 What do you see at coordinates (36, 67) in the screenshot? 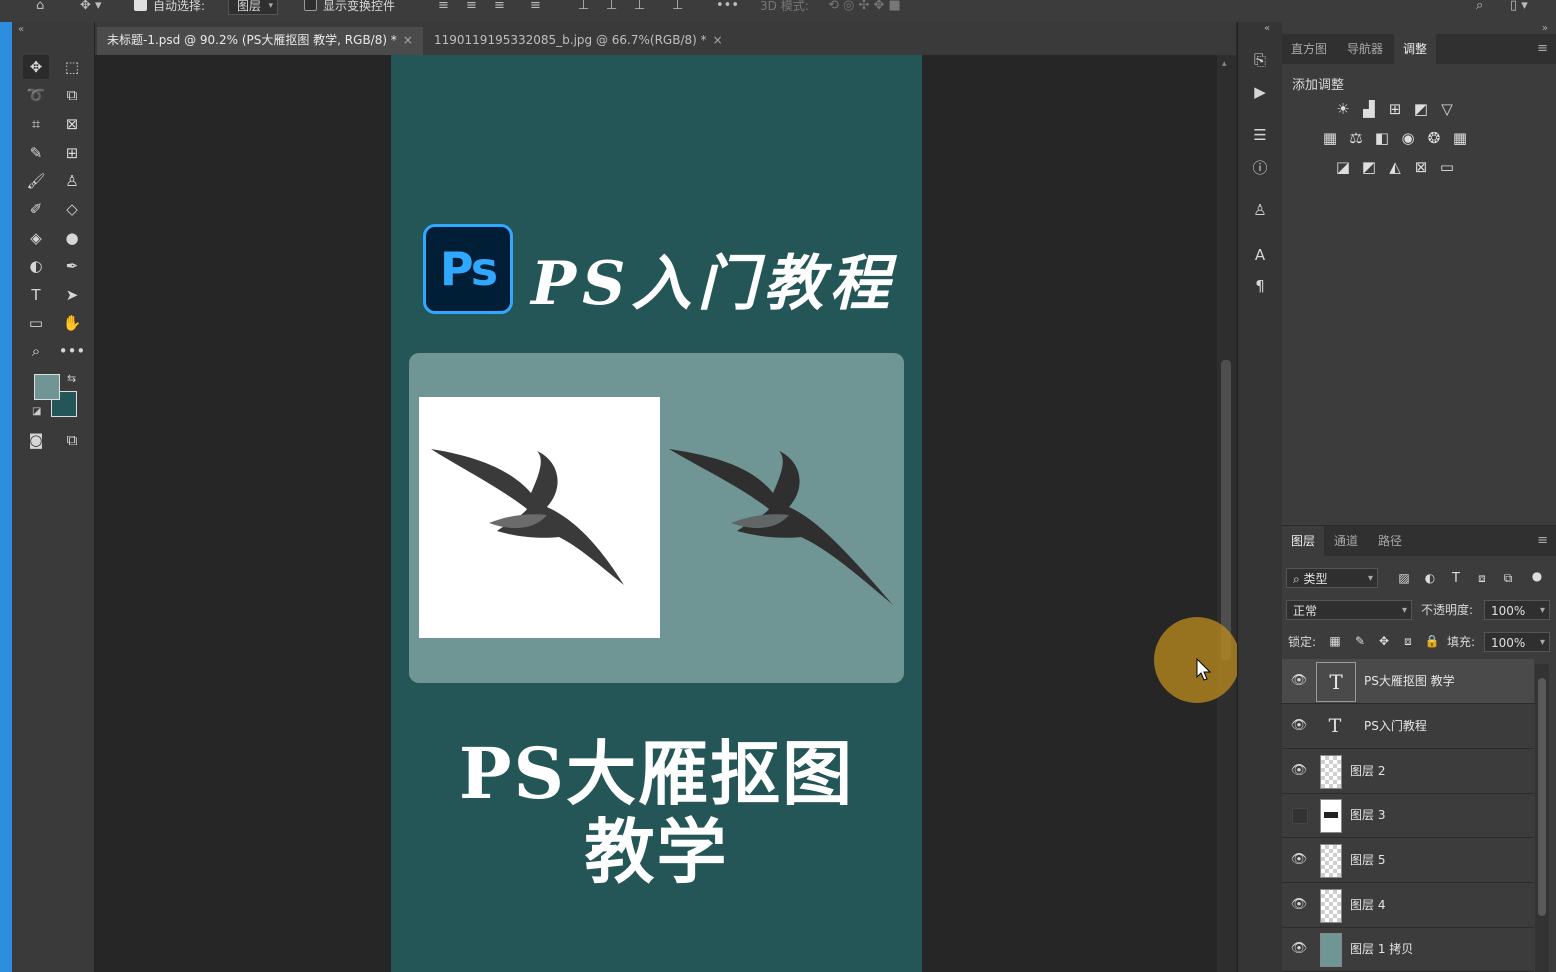
I see `move-tool-icon: ✥` at bounding box center [36, 67].